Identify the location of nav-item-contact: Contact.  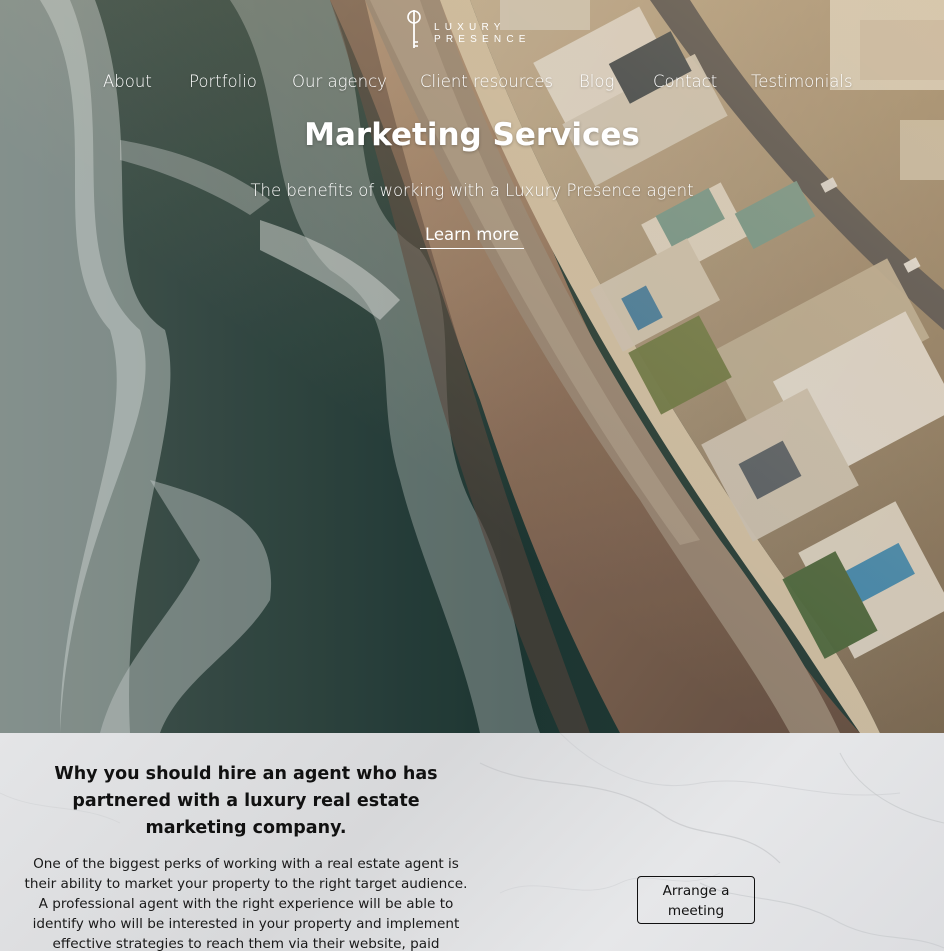
(685, 82).